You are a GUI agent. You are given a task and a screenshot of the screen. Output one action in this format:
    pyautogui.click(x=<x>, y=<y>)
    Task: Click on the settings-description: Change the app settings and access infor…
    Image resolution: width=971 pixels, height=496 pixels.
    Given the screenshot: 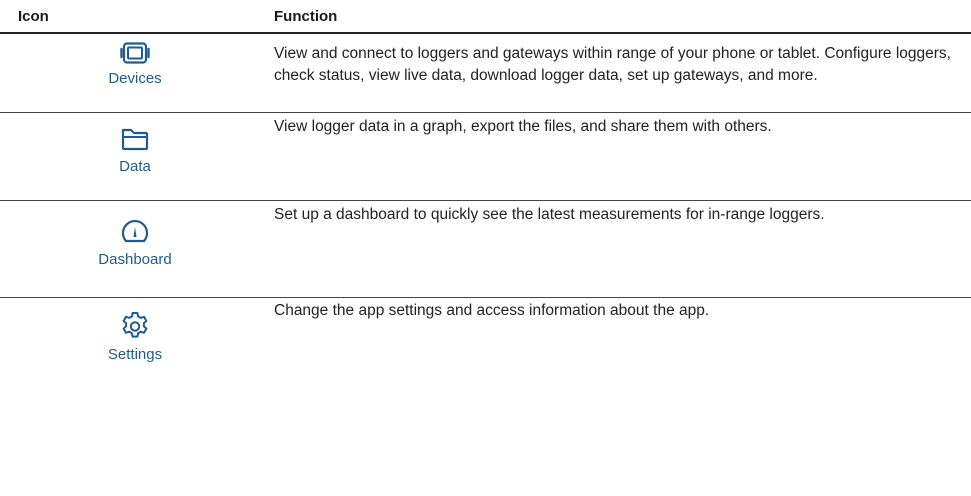 What is the action you would take?
    pyautogui.click(x=492, y=310)
    